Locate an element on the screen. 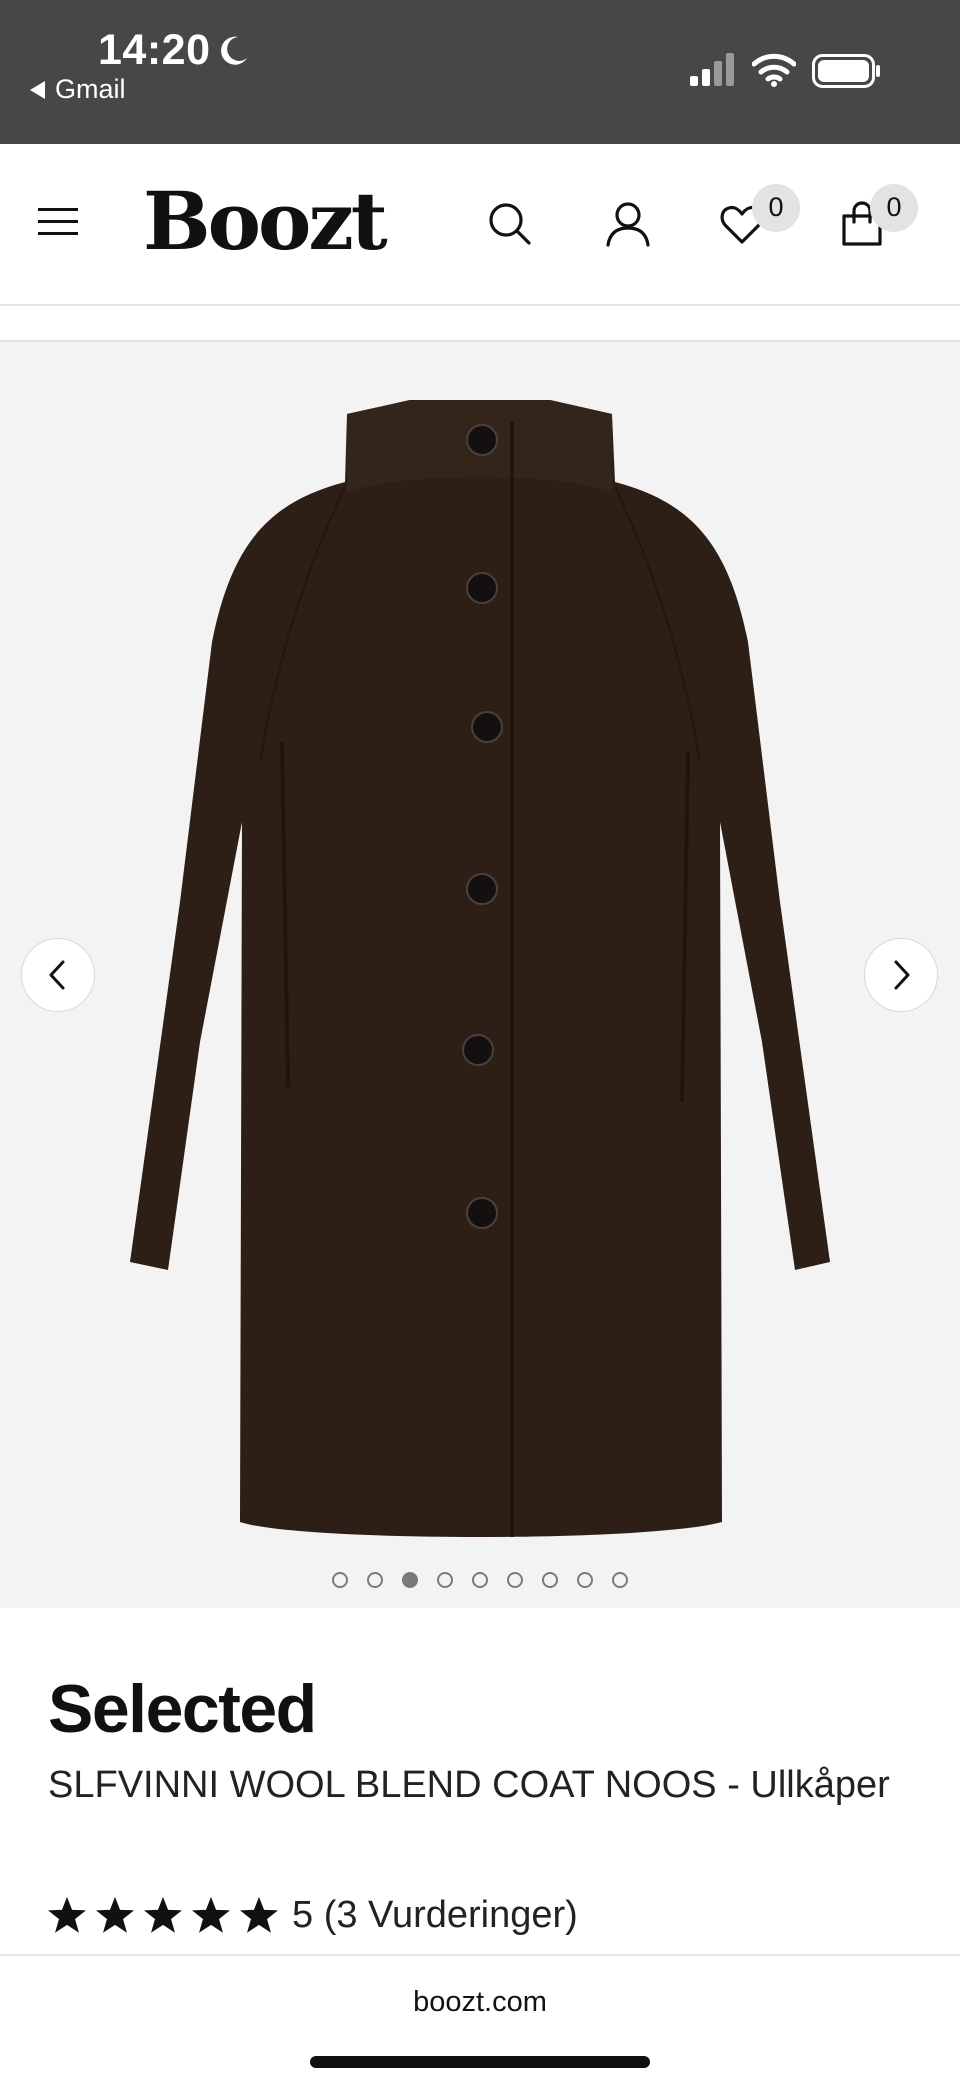  header-divider-strip is located at coordinates (480, 324).